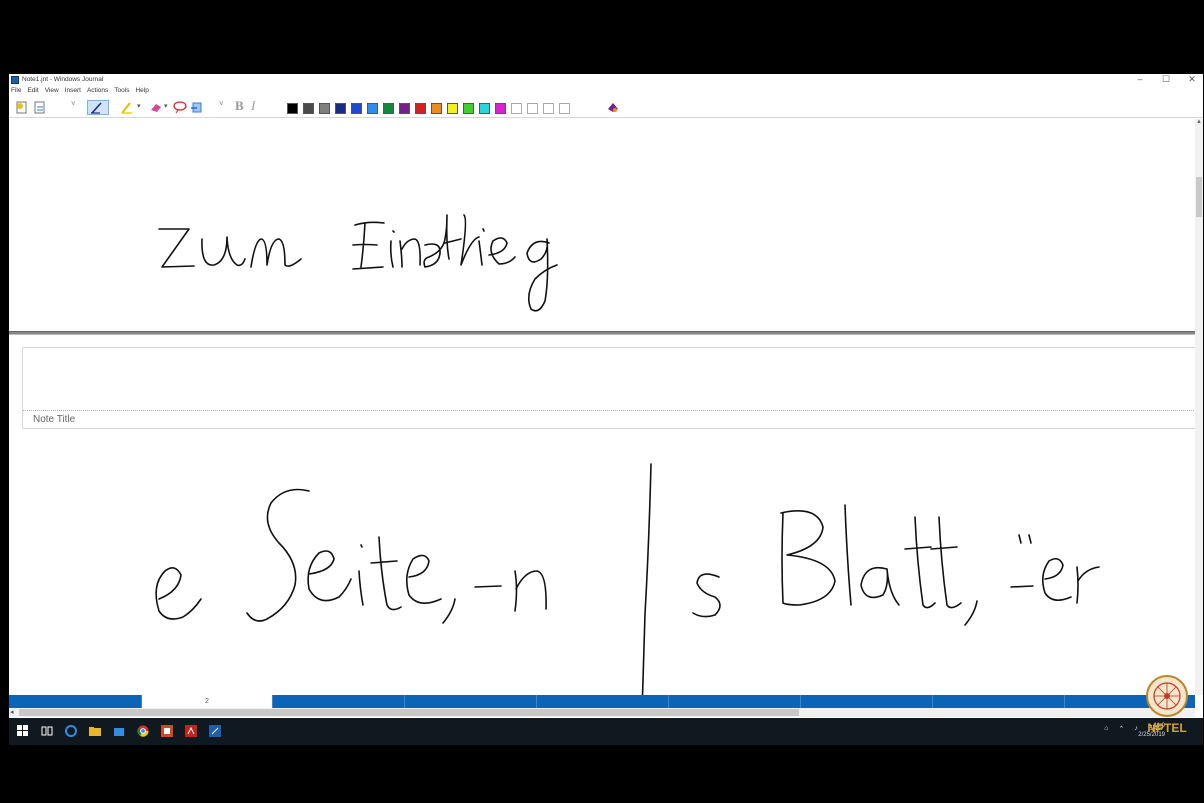 The image size is (1204, 803). I want to click on color-picker-icon, so click(613, 107).